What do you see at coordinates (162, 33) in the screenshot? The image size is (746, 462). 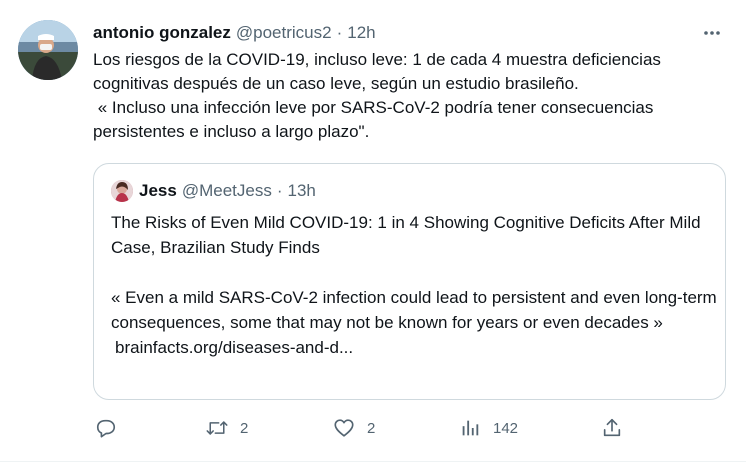 I see `display-name: antonio gonzalez` at bounding box center [162, 33].